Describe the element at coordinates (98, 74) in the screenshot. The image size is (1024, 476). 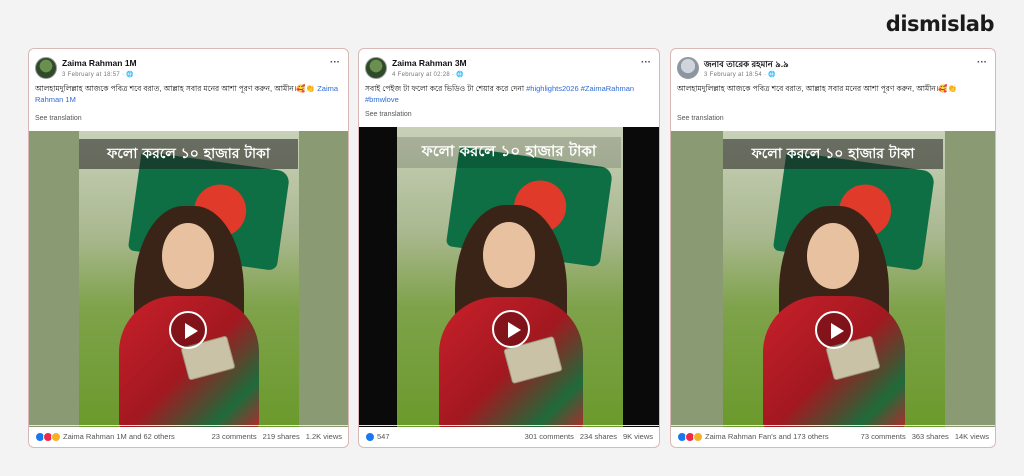
I see `post-date: 3 February at 18:57 · 🌐` at that location.